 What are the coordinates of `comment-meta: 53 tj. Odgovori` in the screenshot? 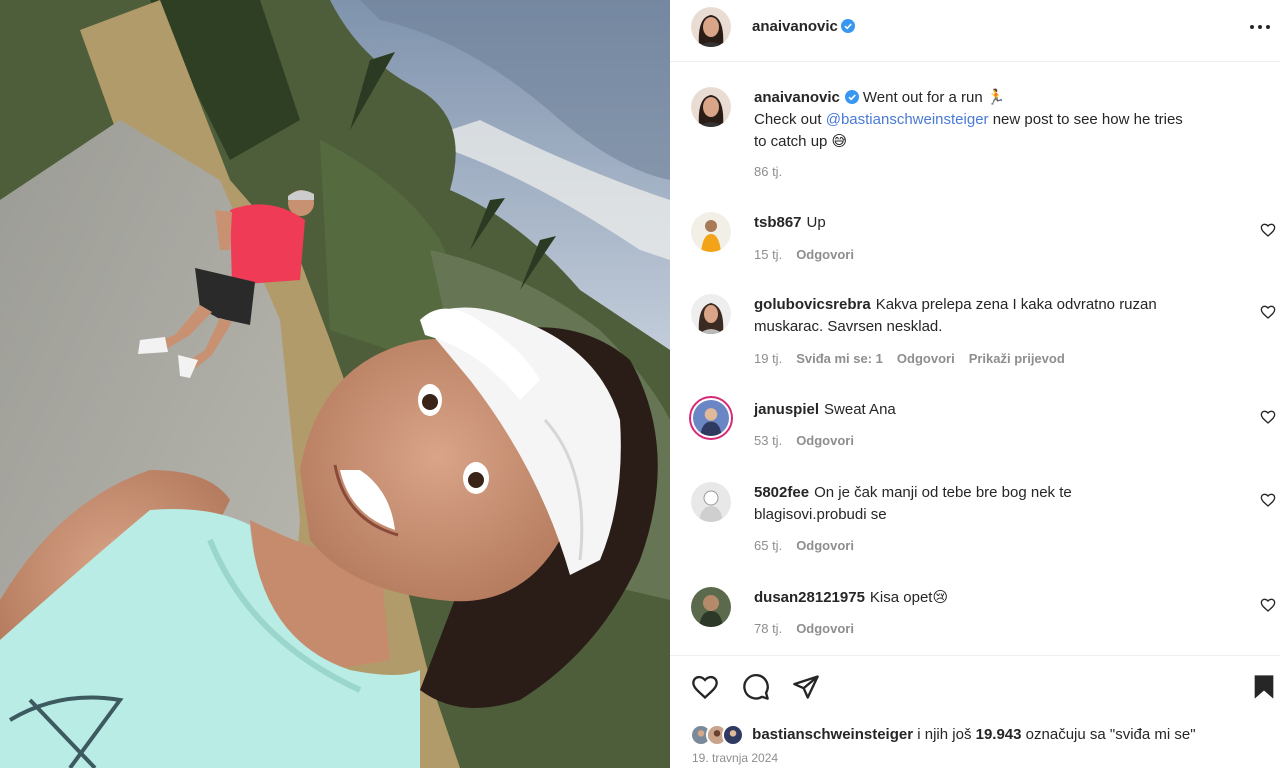 It's located at (811, 440).